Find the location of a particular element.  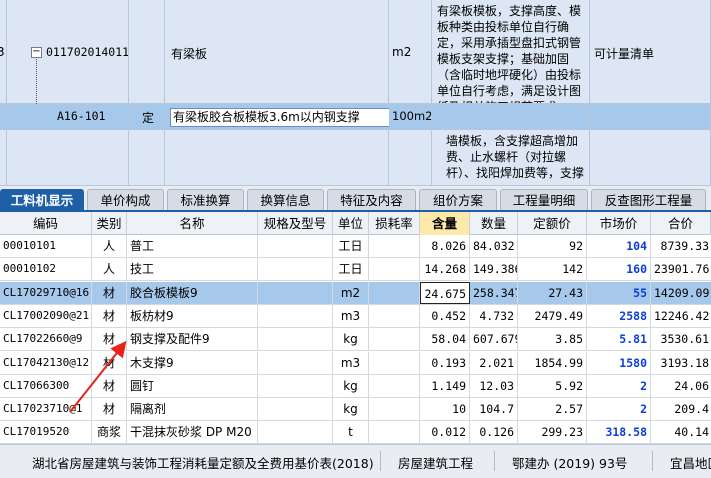

quota-type-cell: 定 is located at coordinates (147, 117).